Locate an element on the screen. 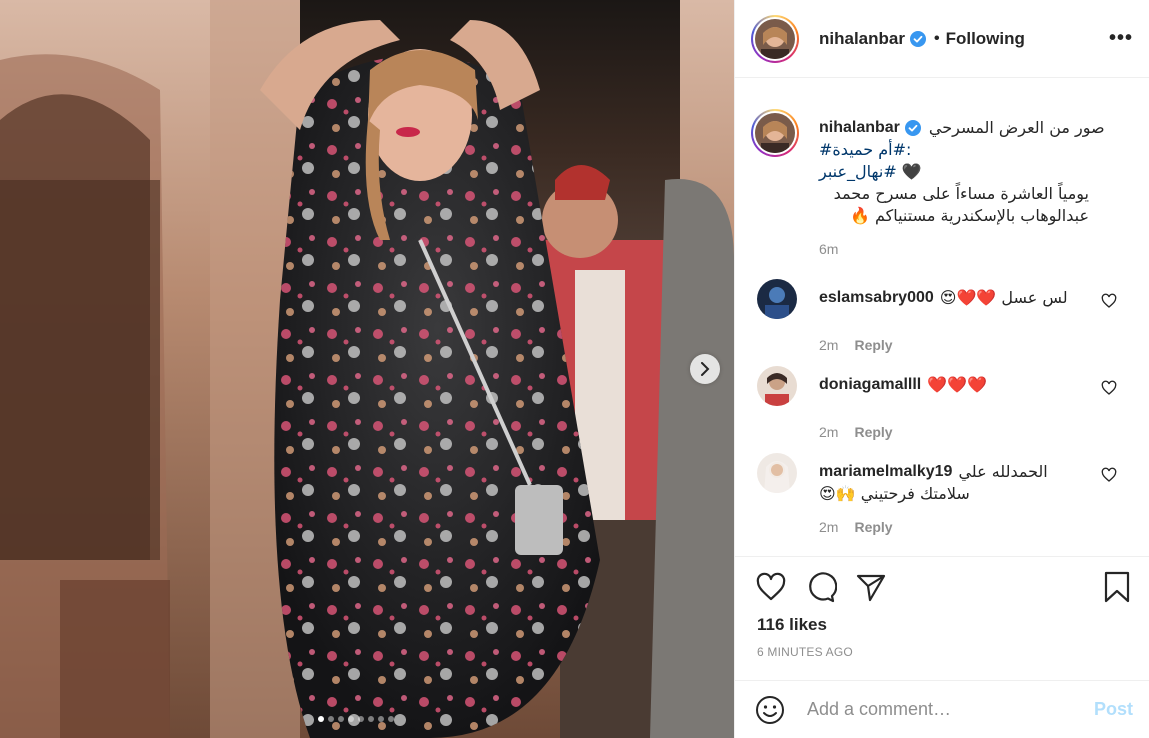  caption-line: صور من العرض المسرحي is located at coordinates (1016, 127).